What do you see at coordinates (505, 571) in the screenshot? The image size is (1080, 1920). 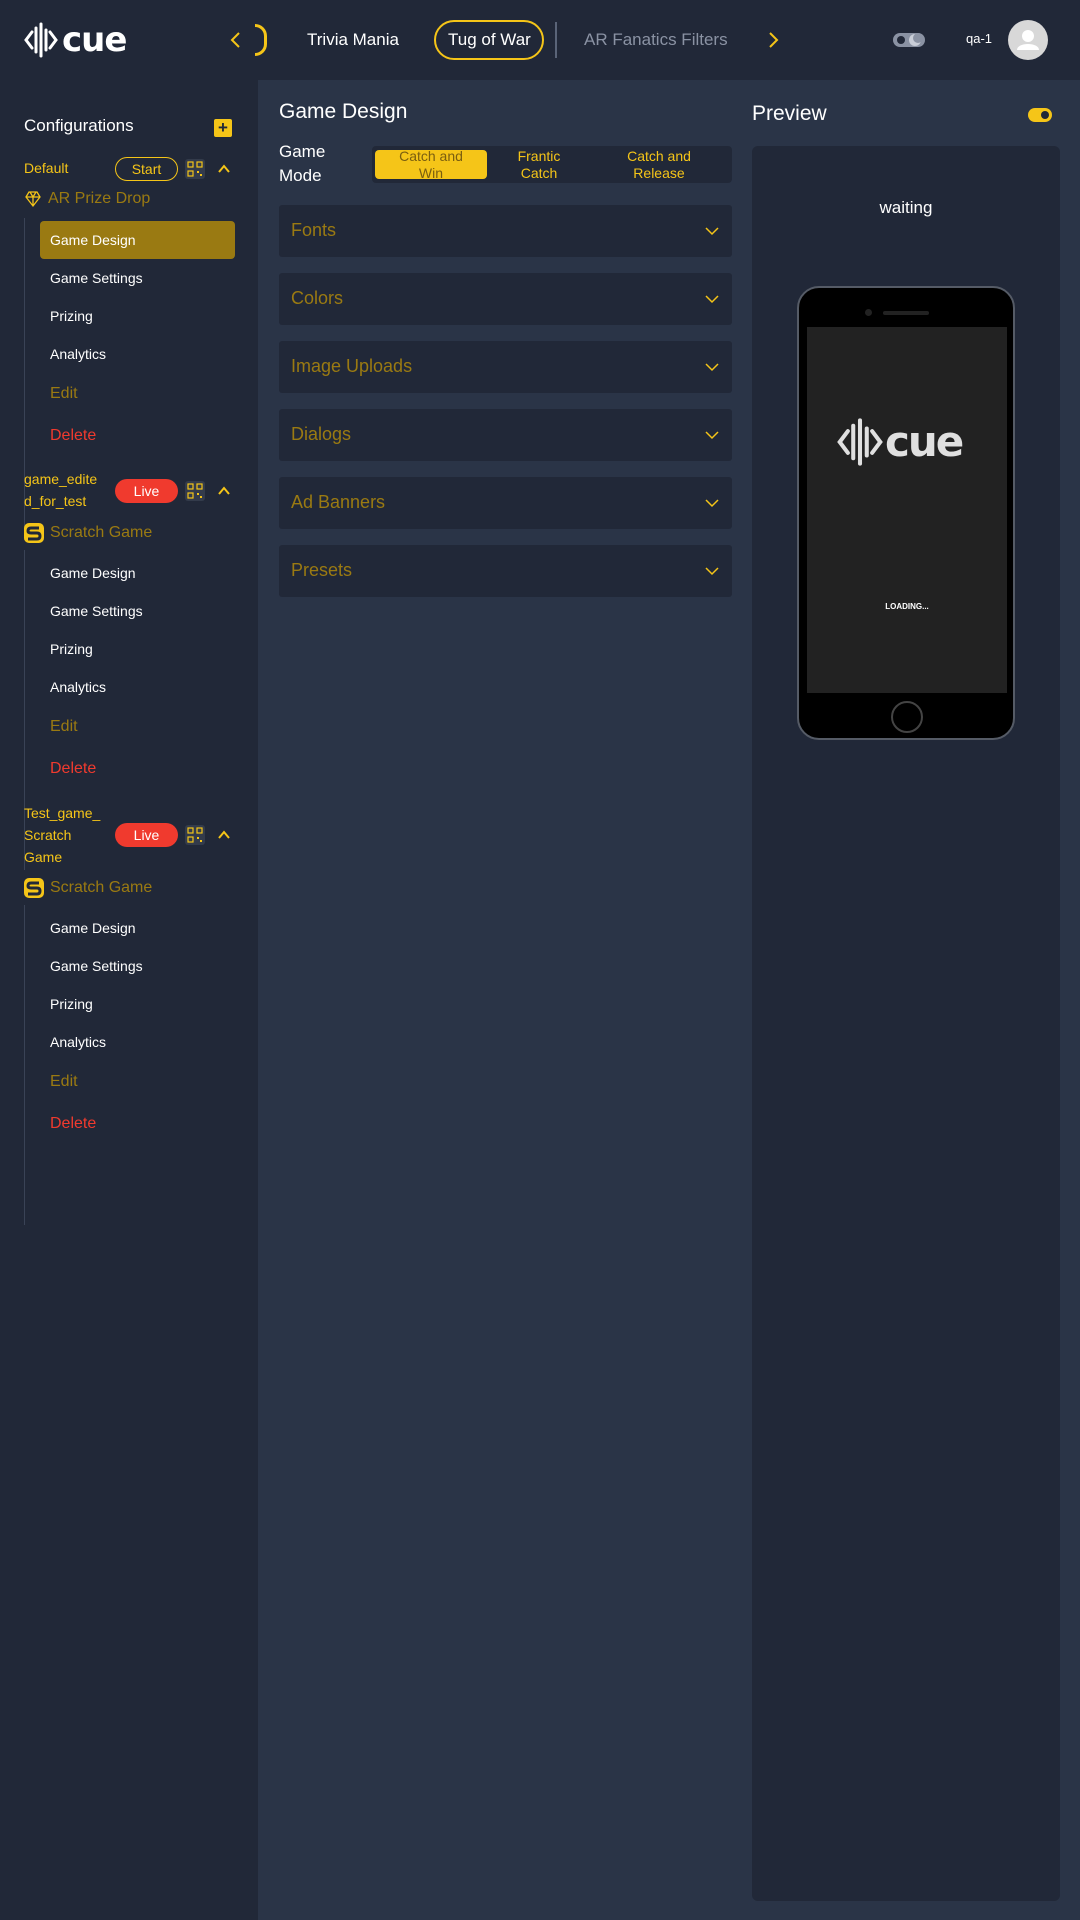 I see `accordion-presets: Presets` at bounding box center [505, 571].